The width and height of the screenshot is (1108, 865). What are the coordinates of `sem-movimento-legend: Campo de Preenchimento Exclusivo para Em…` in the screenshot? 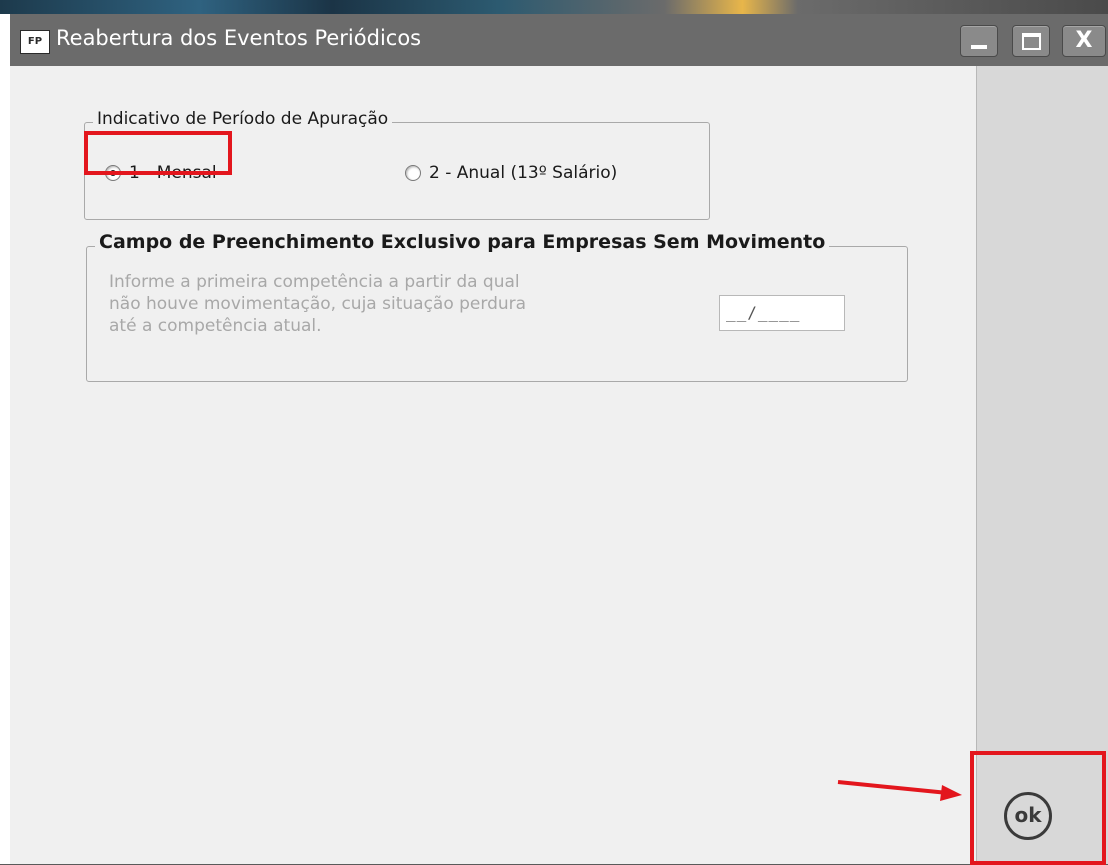 It's located at (462, 242).